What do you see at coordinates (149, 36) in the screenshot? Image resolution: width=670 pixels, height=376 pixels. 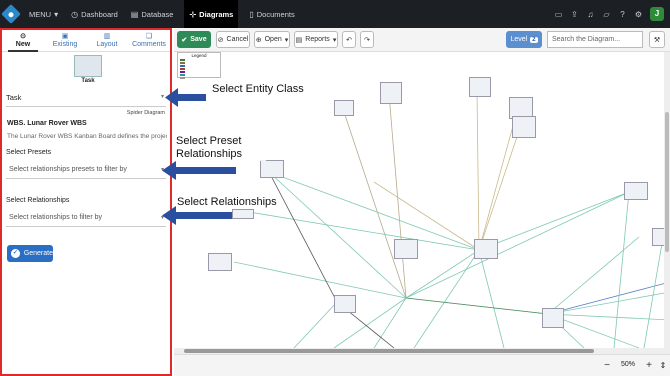 I see `comments-icon: ❏` at bounding box center [149, 36].